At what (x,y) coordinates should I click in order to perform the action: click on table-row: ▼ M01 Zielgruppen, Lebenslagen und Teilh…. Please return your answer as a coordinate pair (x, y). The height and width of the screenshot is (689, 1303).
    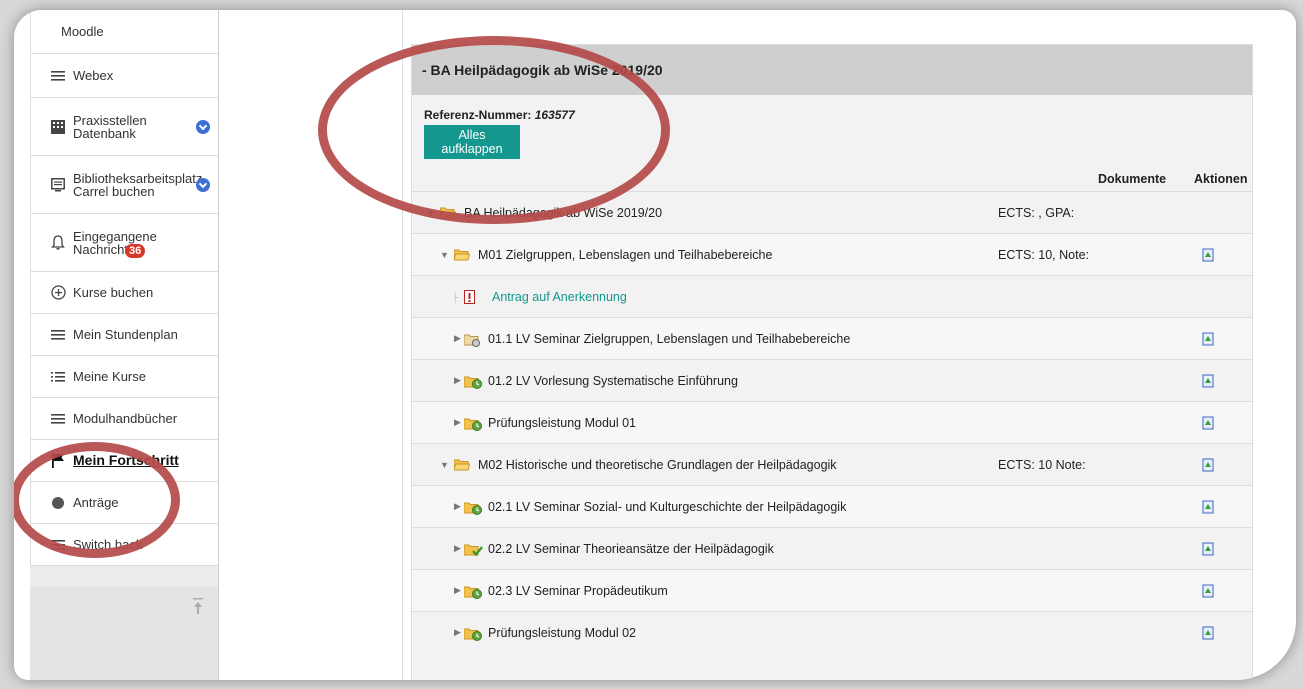
    Looking at the image, I should click on (832, 254).